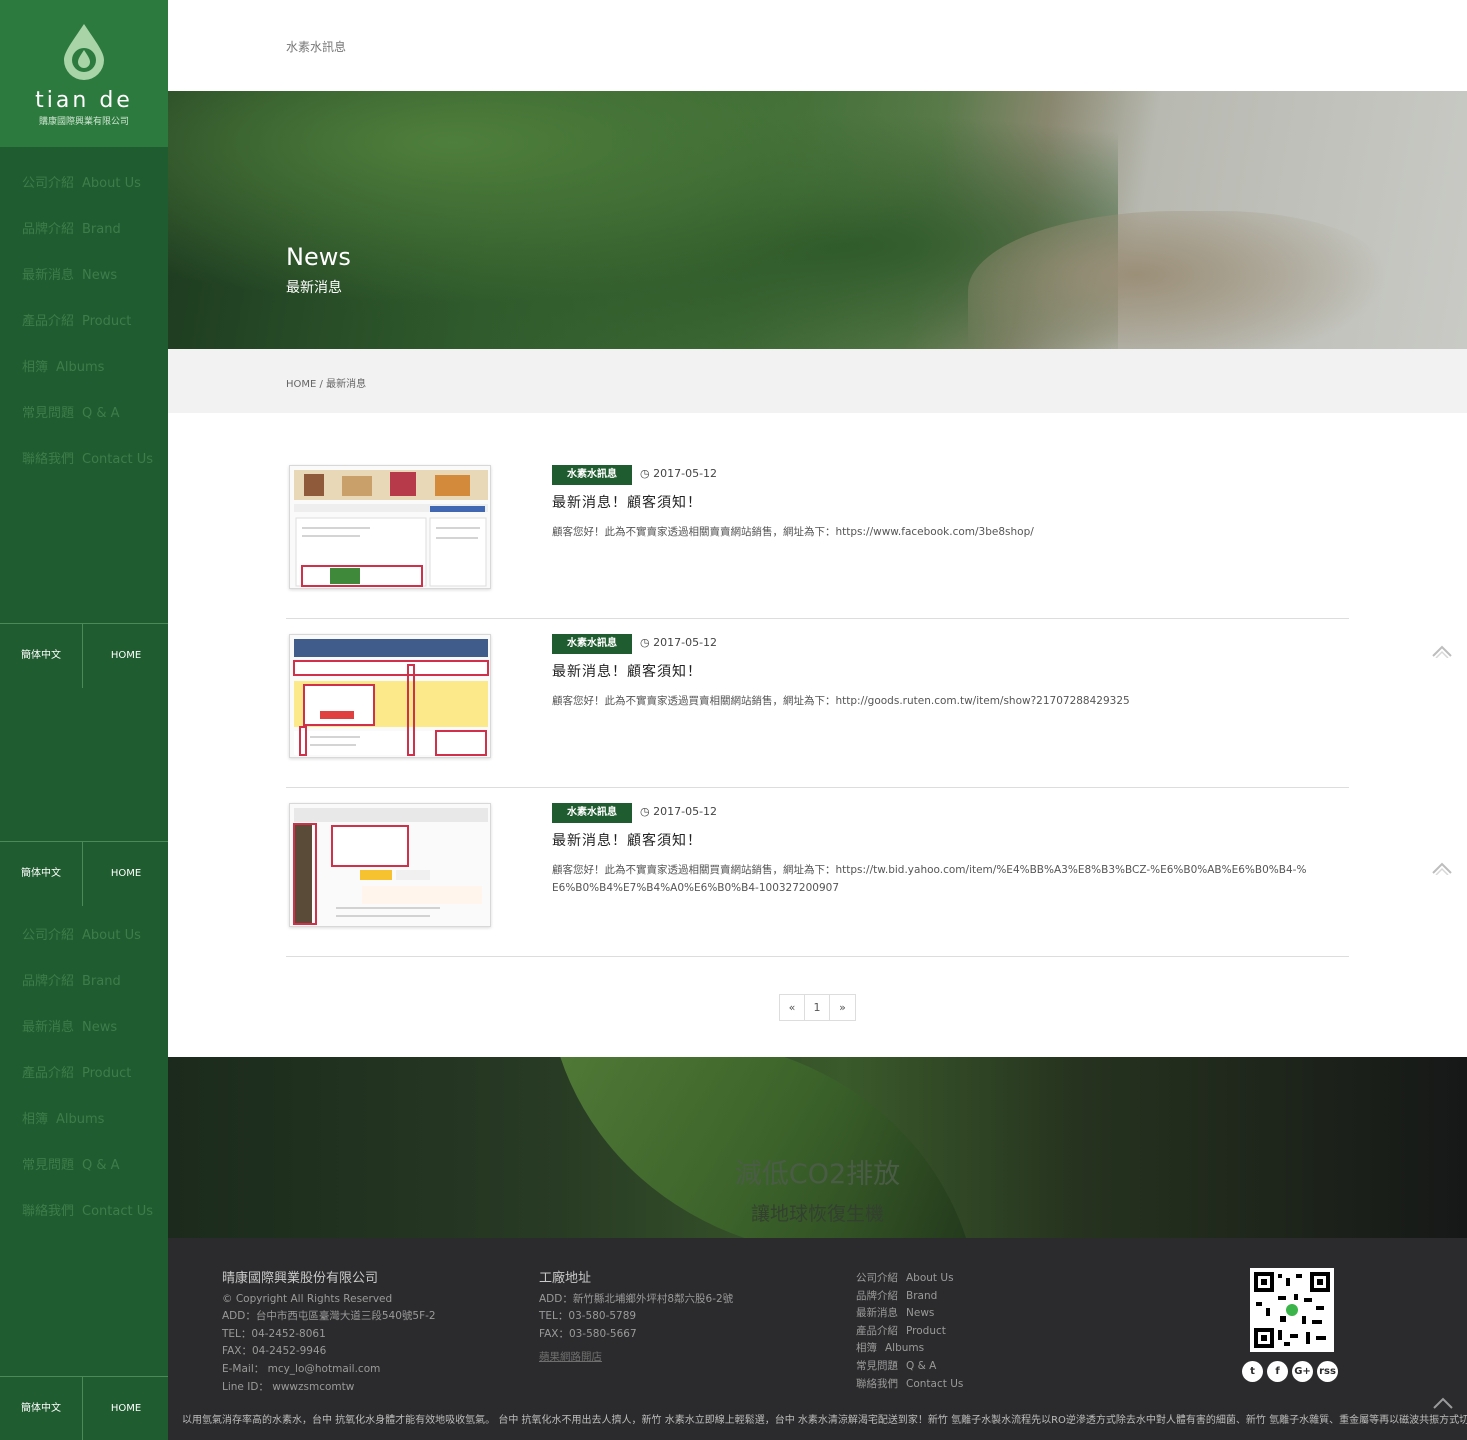 The width and height of the screenshot is (1467, 1440). What do you see at coordinates (842, 1007) in the screenshot?
I see `next-page-button: »` at bounding box center [842, 1007].